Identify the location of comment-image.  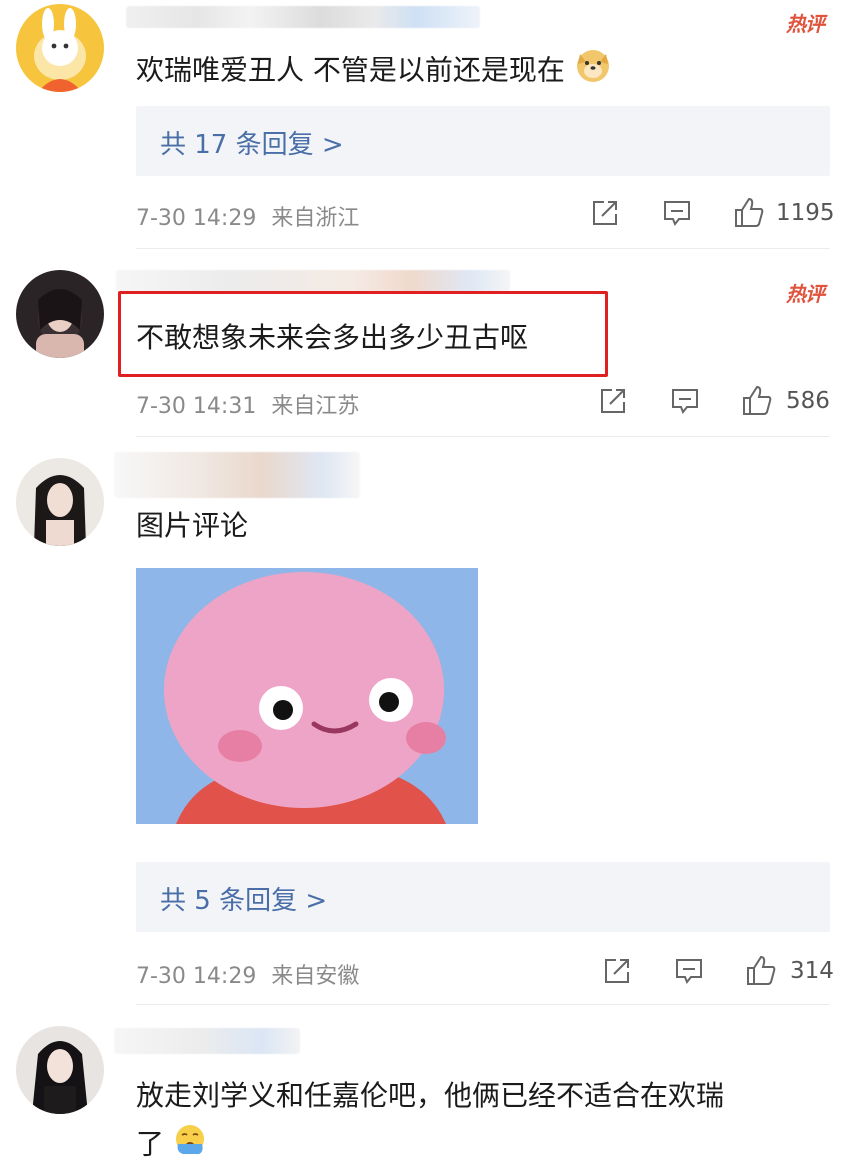
(307, 696).